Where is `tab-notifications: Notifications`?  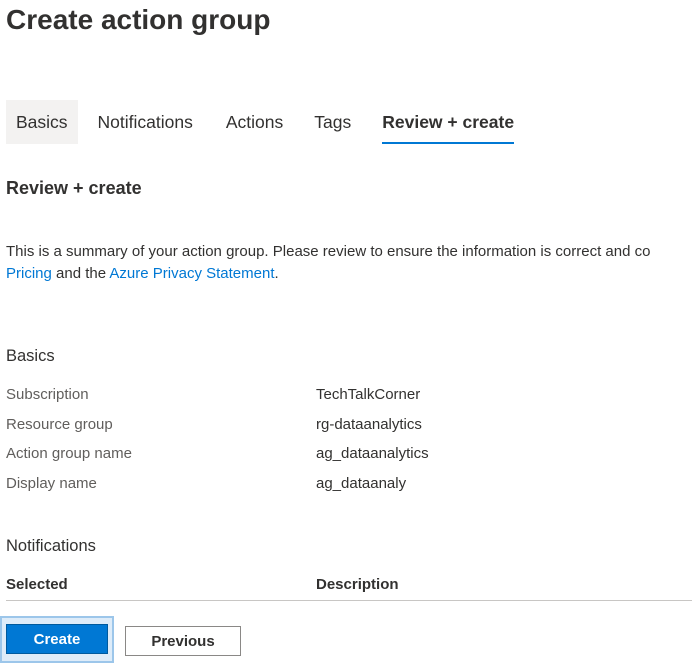 tab-notifications: Notifications is located at coordinates (145, 122).